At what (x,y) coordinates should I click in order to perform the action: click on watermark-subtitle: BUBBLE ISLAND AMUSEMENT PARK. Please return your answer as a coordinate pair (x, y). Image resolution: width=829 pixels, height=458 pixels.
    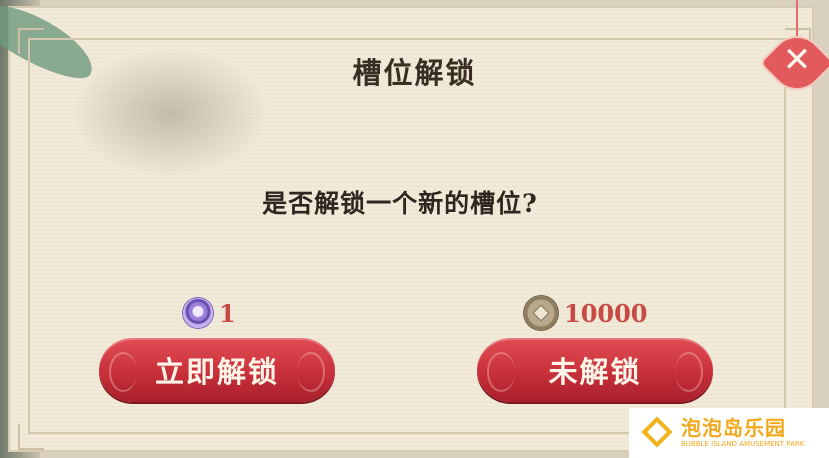
    Looking at the image, I should click on (743, 444).